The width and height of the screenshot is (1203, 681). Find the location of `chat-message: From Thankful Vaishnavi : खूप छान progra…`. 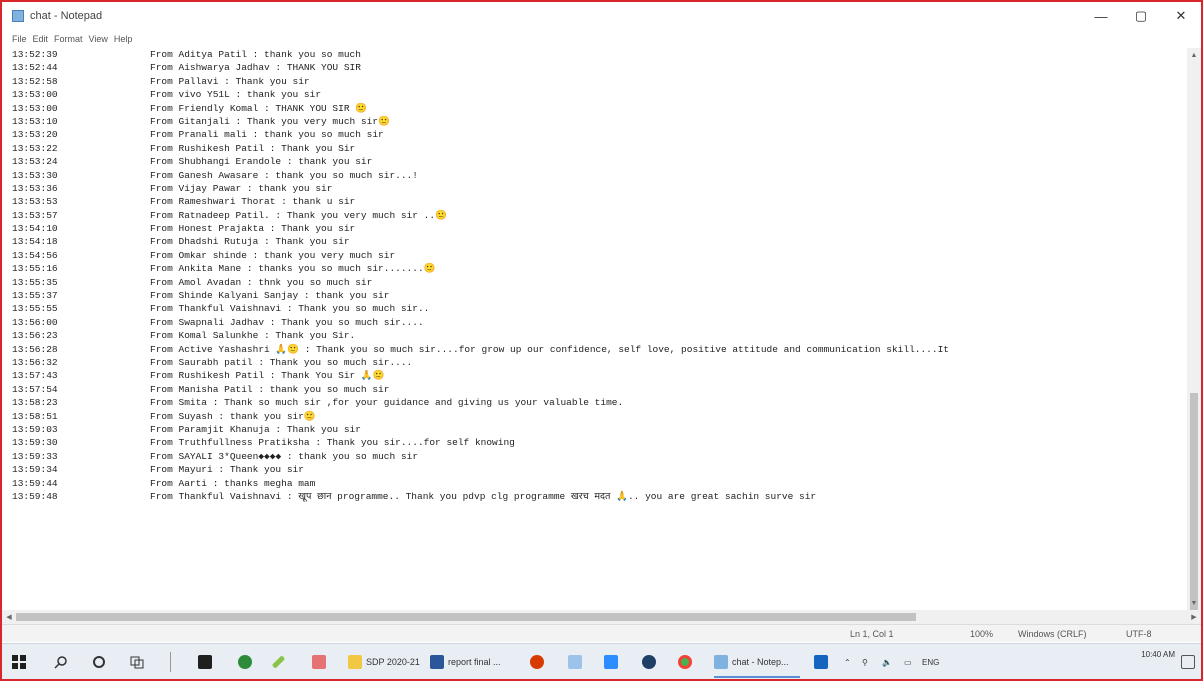

chat-message: From Thankful Vaishnavi : खूप छान progra… is located at coordinates (483, 496).